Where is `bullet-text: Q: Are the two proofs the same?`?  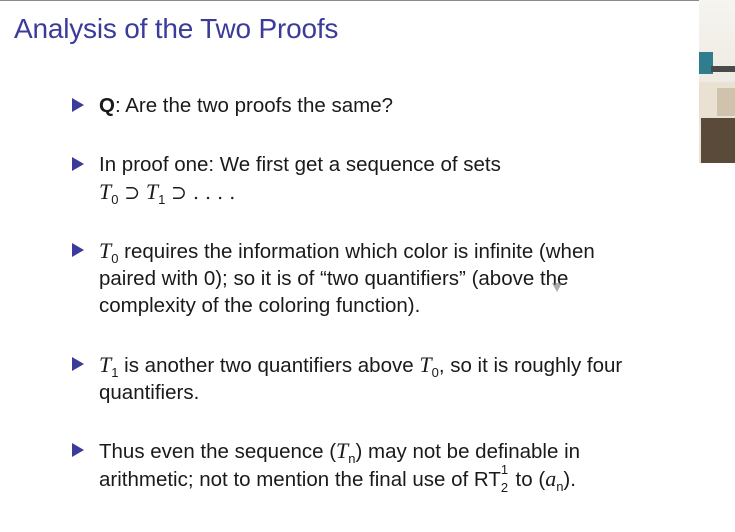 bullet-text: Q: Are the two proofs the same? is located at coordinates (246, 105).